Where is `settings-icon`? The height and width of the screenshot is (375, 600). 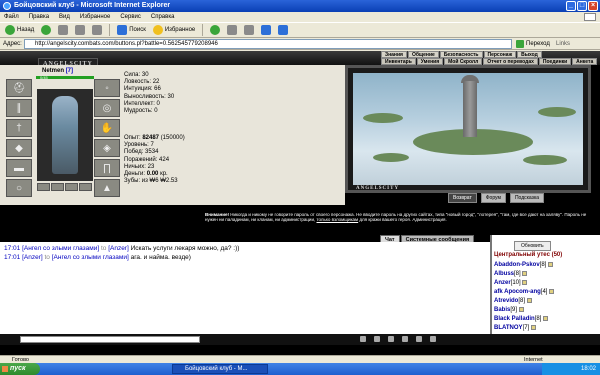 settings-icon is located at coordinates (433, 339).